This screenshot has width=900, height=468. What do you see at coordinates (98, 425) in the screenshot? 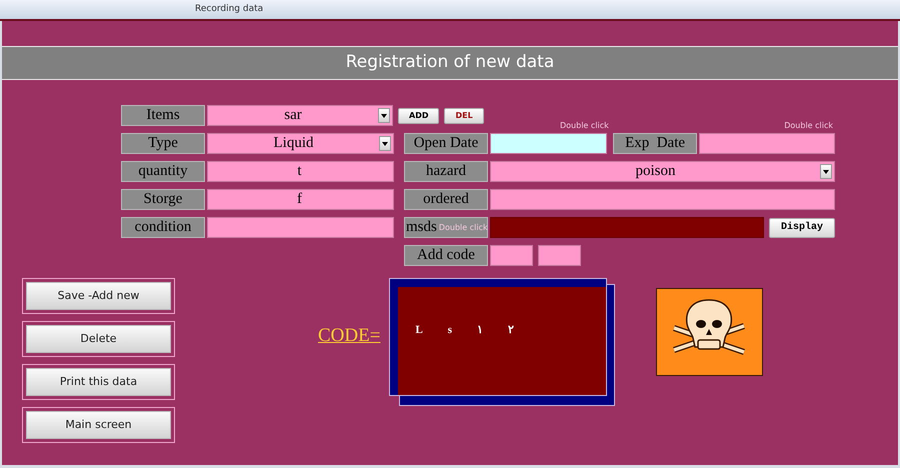
I see `action-button: Main screen` at bounding box center [98, 425].